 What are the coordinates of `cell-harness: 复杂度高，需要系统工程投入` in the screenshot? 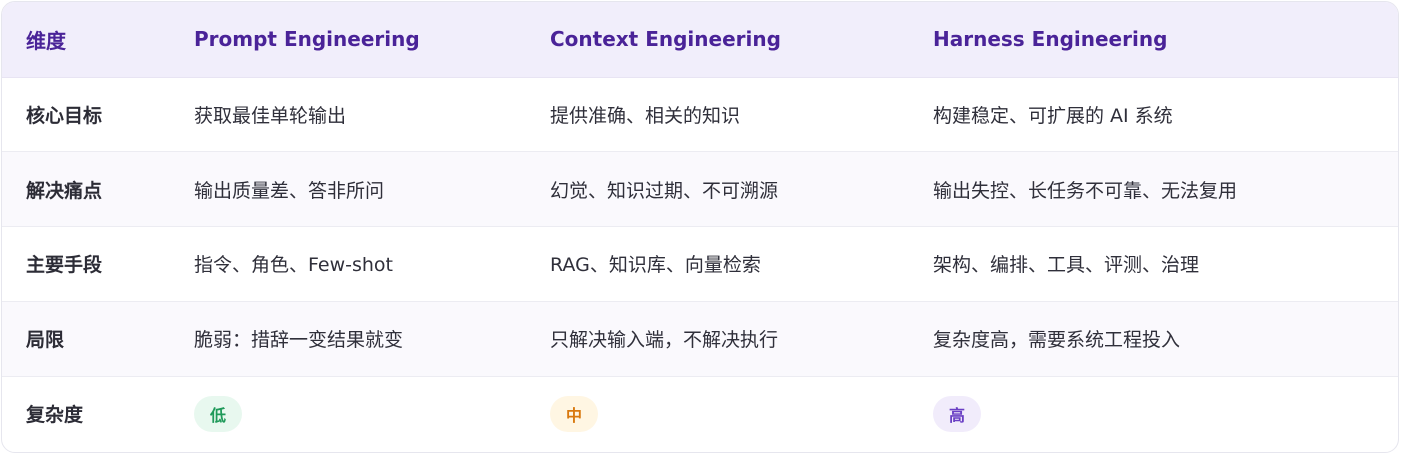 It's located at (1057, 340).